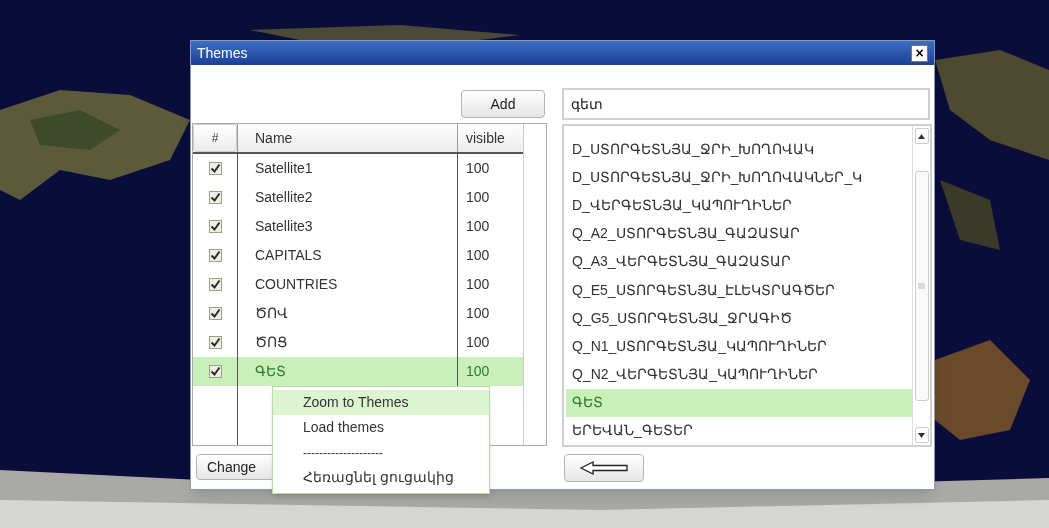  What do you see at coordinates (284, 197) in the screenshot?
I see `table-cell-text: Satellite2` at bounding box center [284, 197].